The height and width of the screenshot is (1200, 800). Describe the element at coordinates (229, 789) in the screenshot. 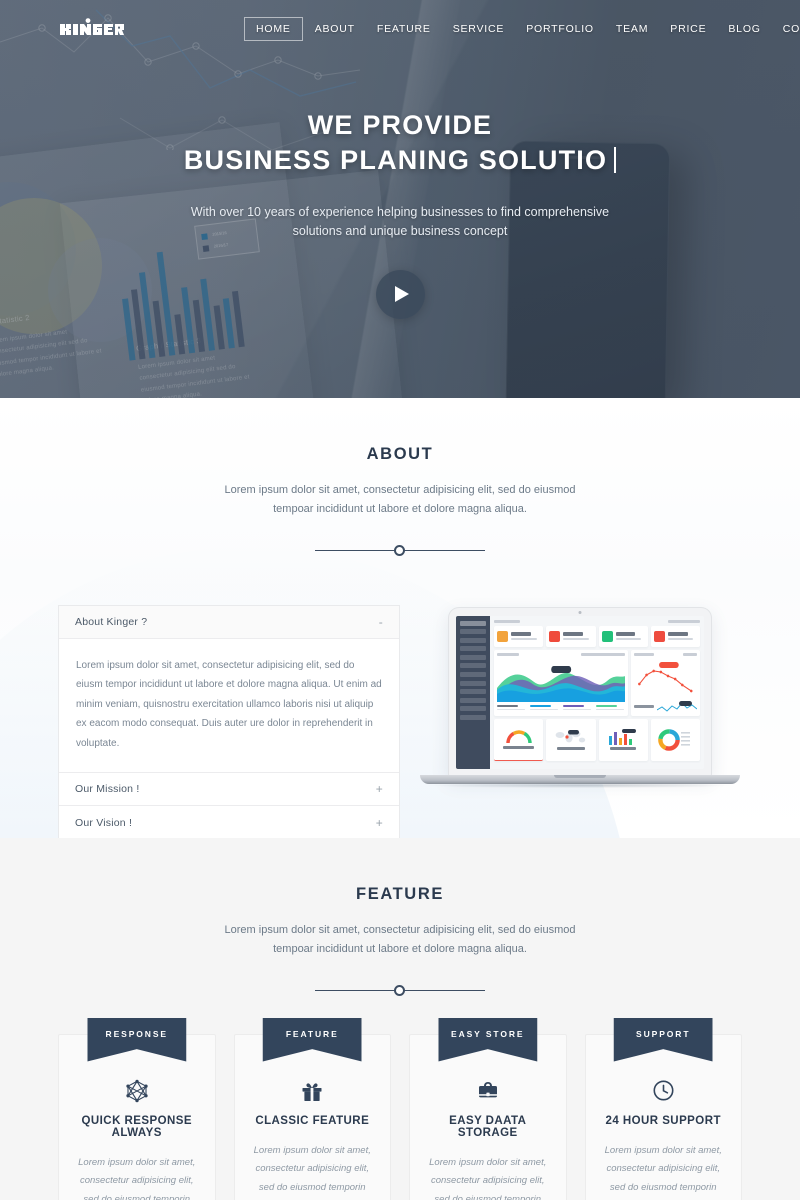

I see `accordion-header-our-mission: Our Mission ! +` at that location.